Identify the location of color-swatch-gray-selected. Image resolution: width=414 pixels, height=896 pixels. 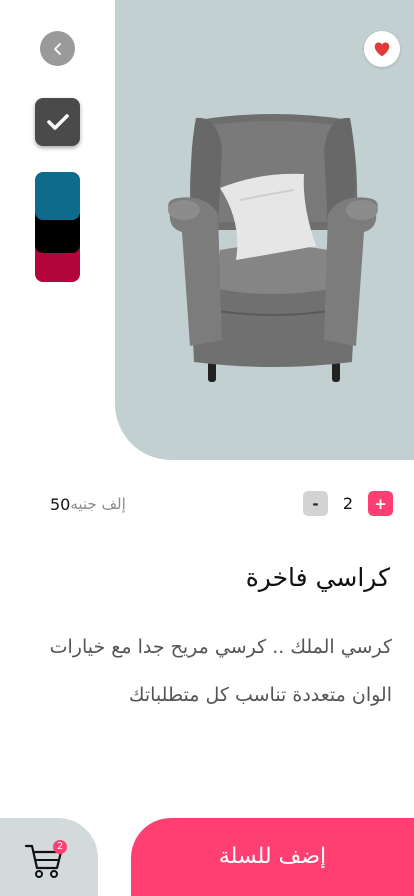
(57, 122).